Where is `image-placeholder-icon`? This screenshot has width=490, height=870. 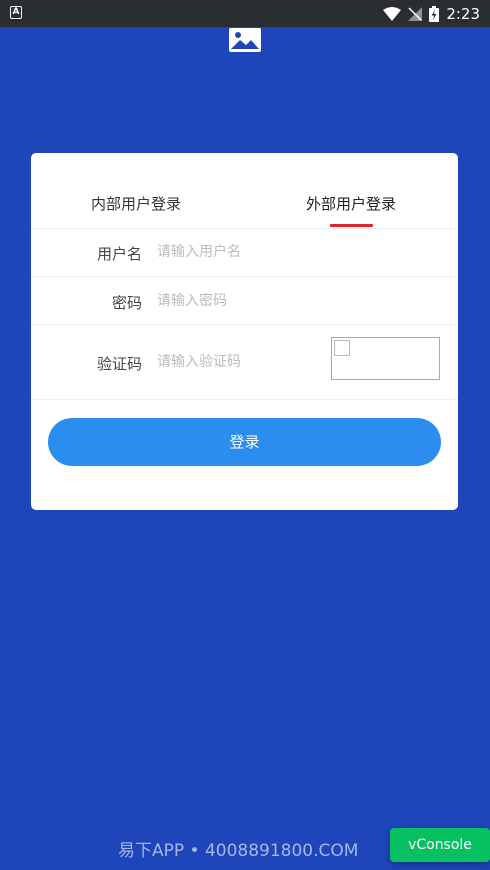 image-placeholder-icon is located at coordinates (245, 40).